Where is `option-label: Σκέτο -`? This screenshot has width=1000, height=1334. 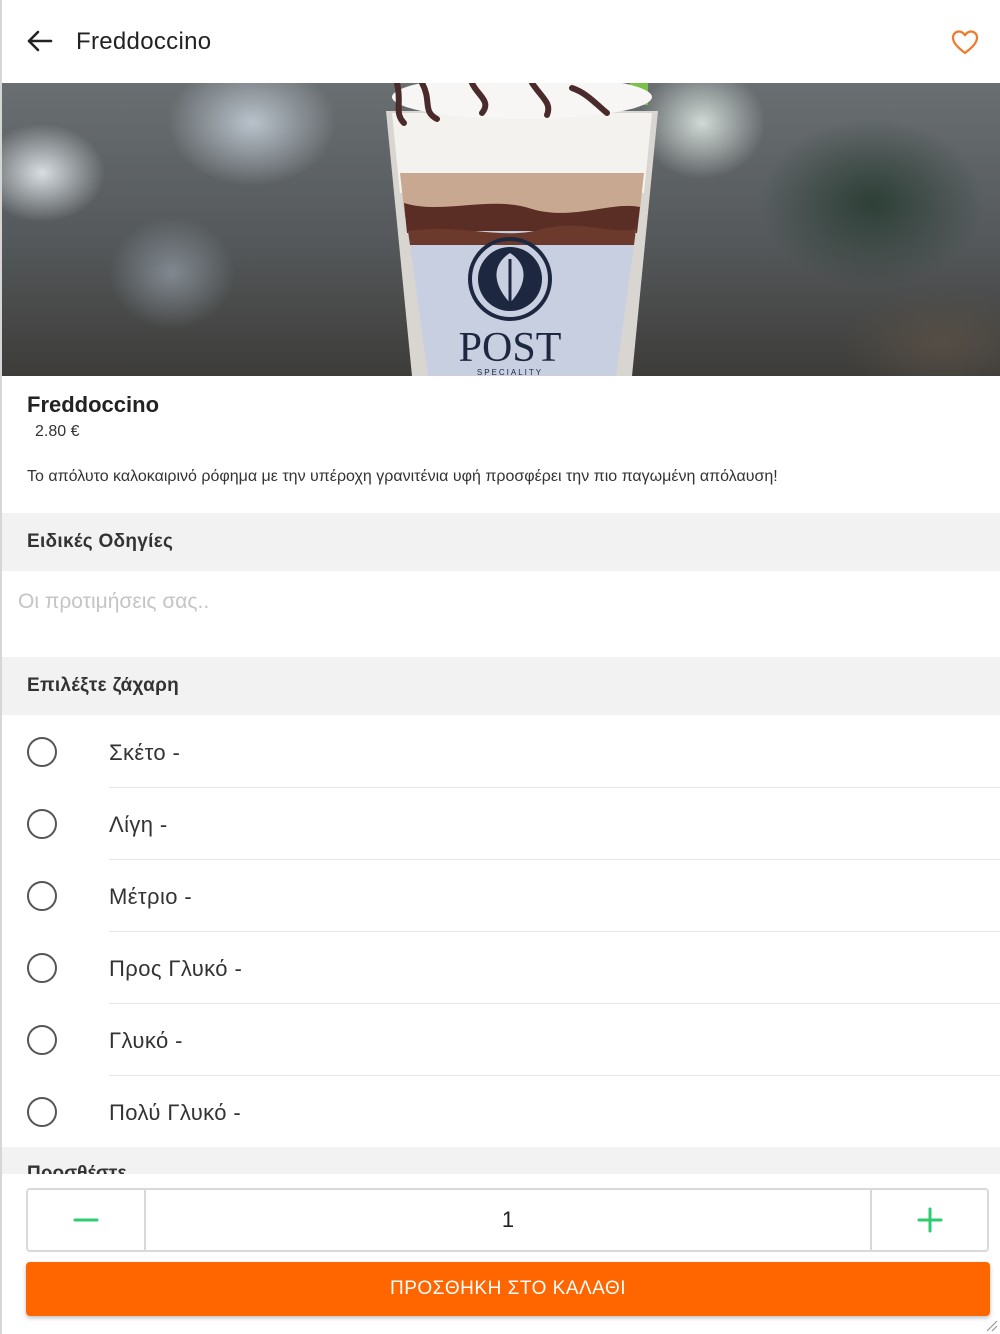 option-label: Σκέτο - is located at coordinates (145, 752).